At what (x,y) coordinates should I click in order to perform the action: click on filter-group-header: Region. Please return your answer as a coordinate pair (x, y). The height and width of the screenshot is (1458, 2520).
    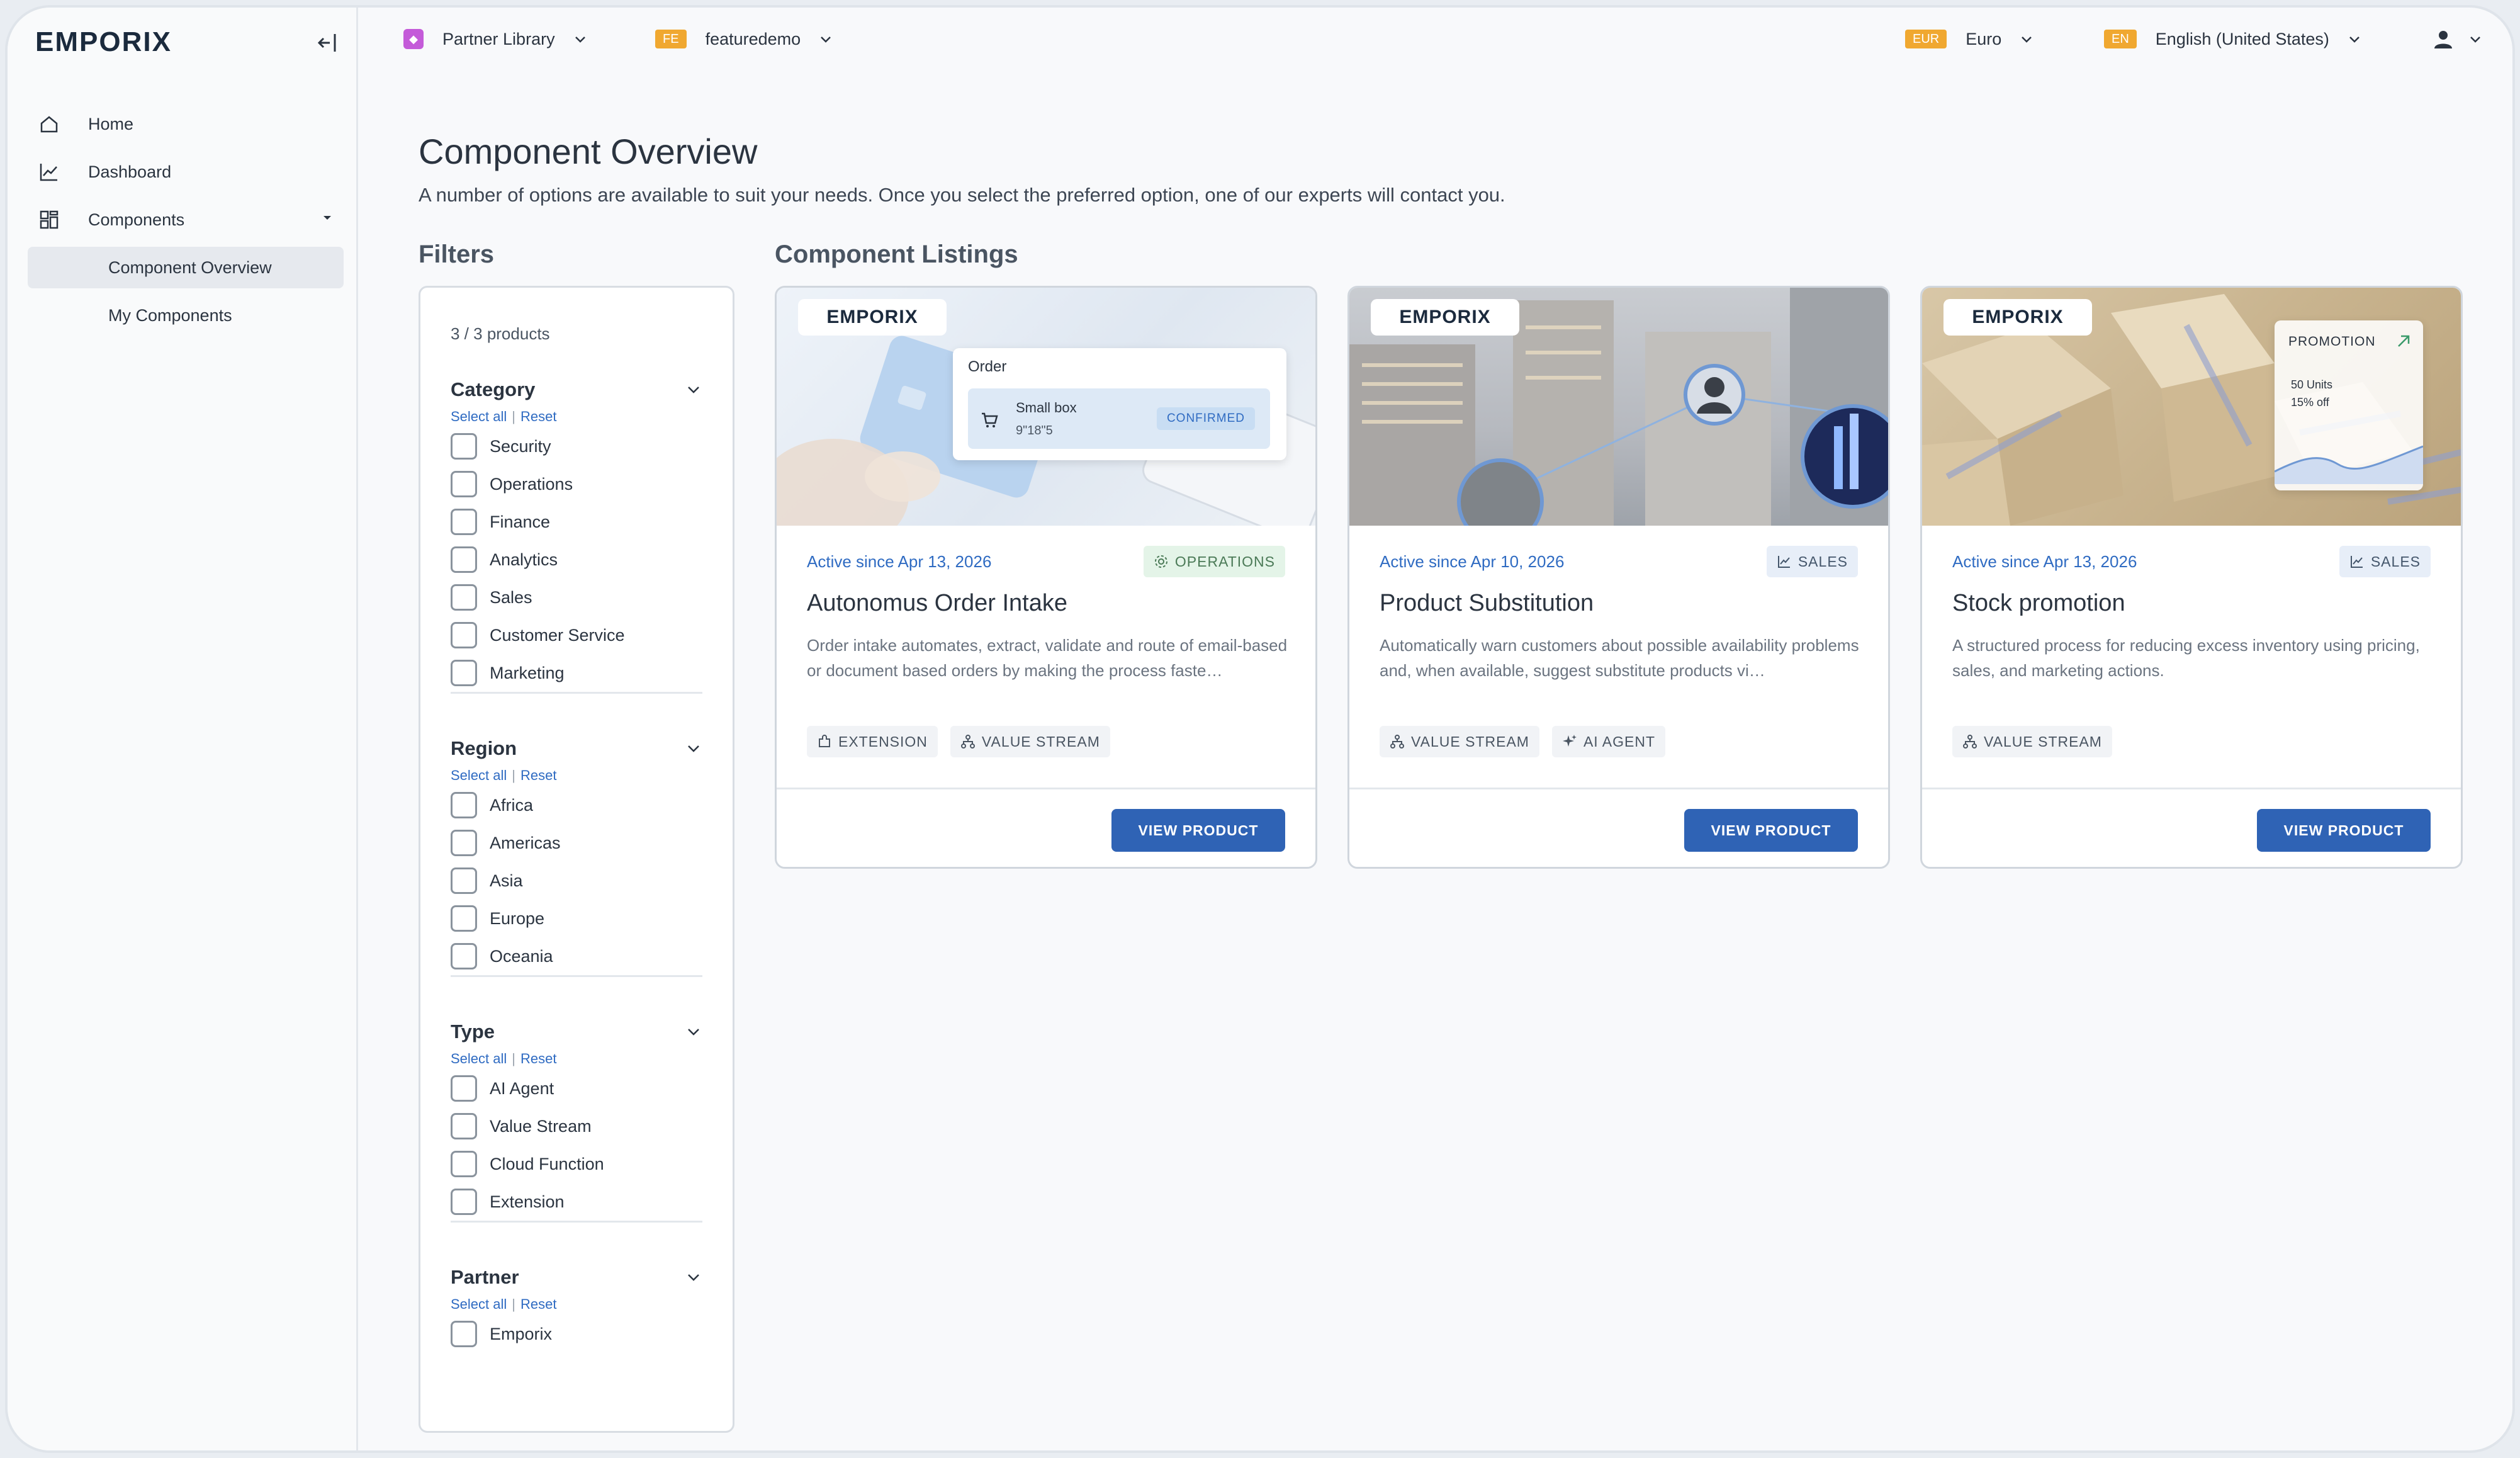
    Looking at the image, I should click on (576, 748).